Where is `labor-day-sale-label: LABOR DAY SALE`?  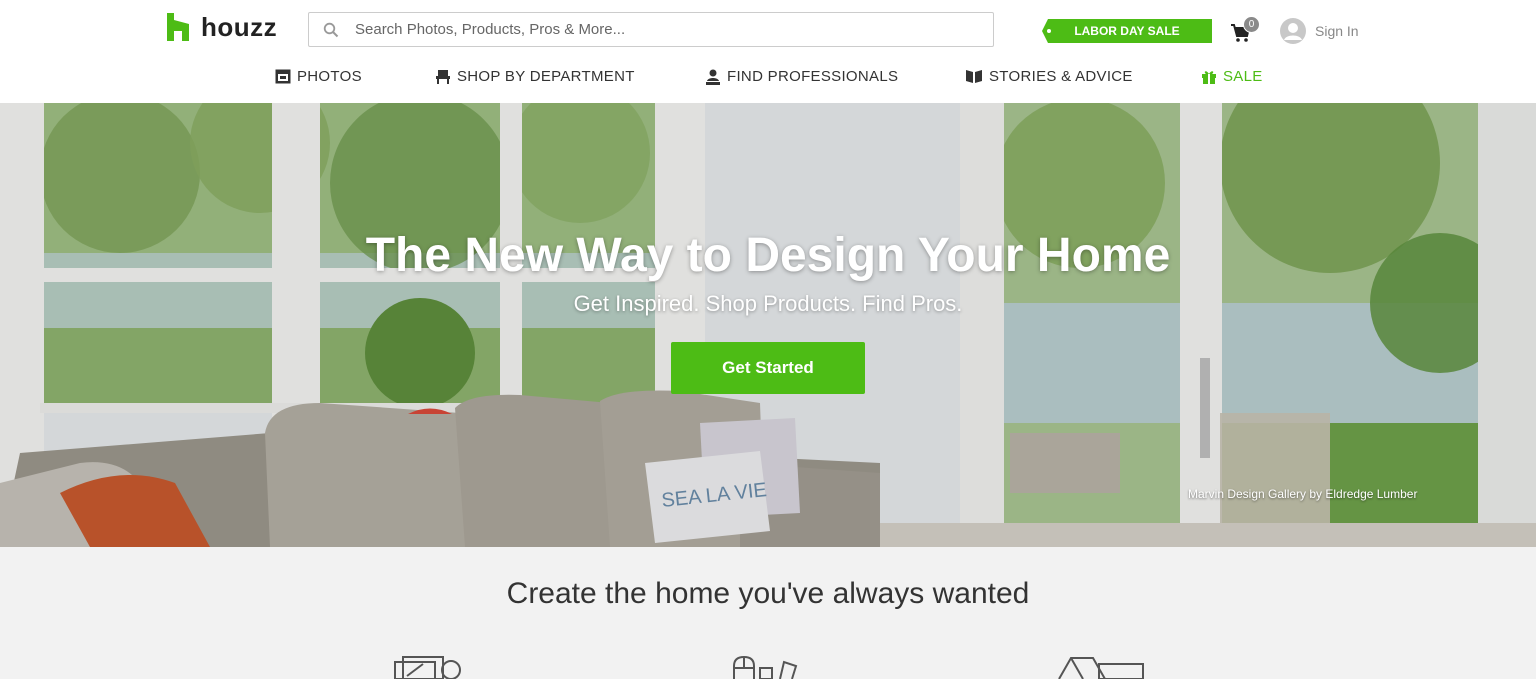 labor-day-sale-label: LABOR DAY SALE is located at coordinates (1127, 31).